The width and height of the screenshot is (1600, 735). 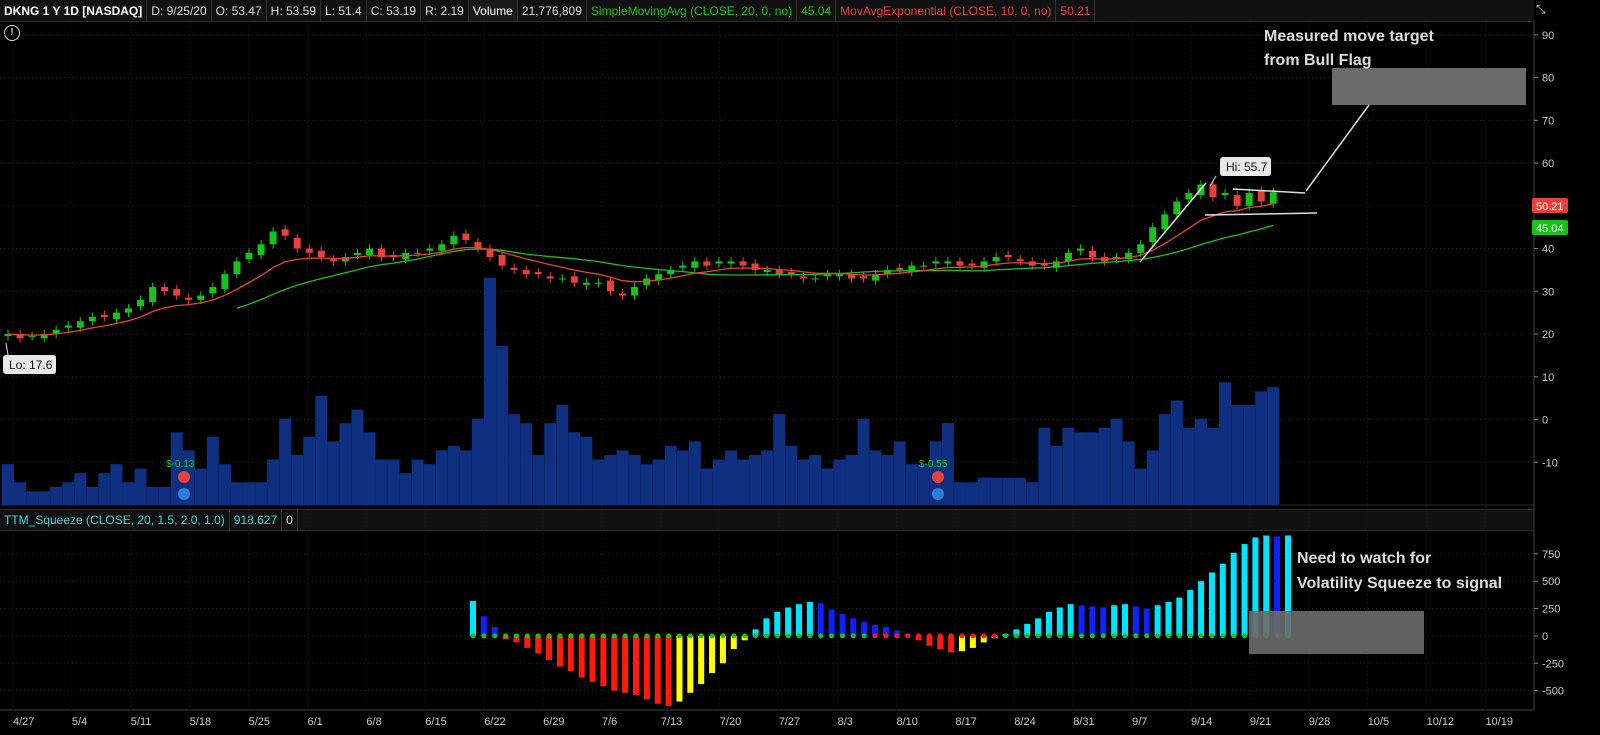 I want to click on ema-value: 50.21, so click(x=1076, y=10).